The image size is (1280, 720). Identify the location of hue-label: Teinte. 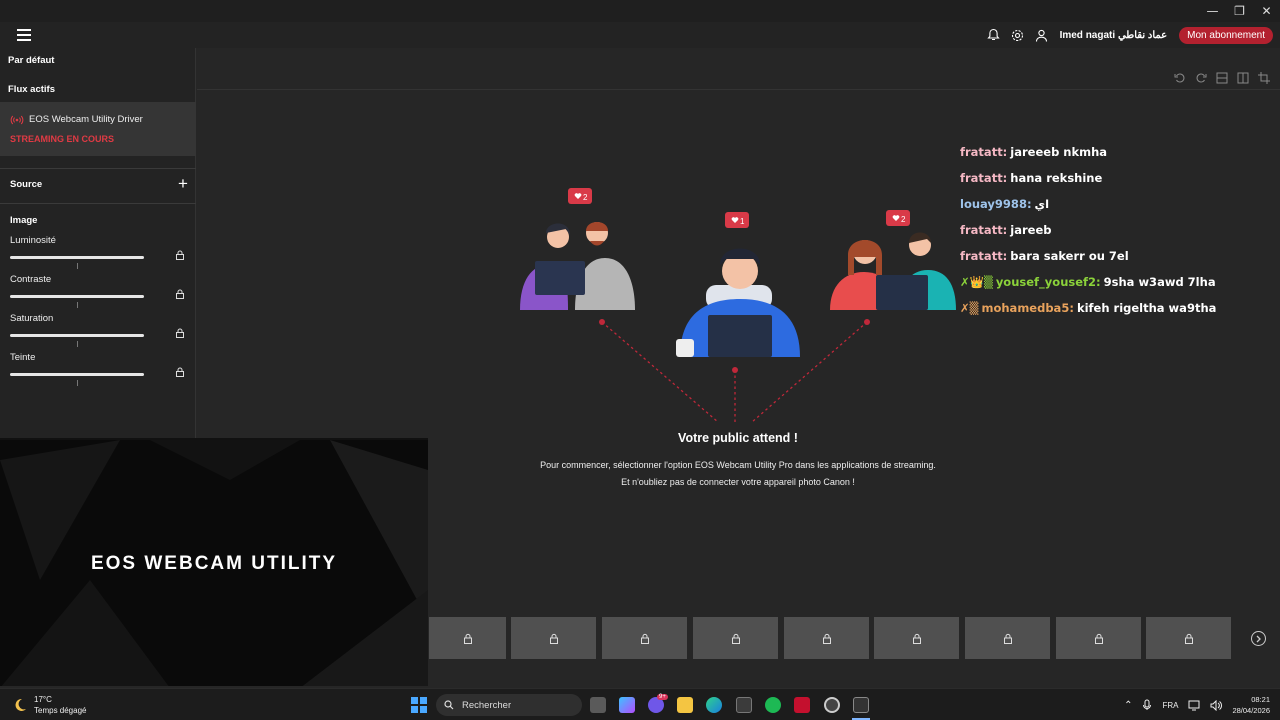
(23, 357).